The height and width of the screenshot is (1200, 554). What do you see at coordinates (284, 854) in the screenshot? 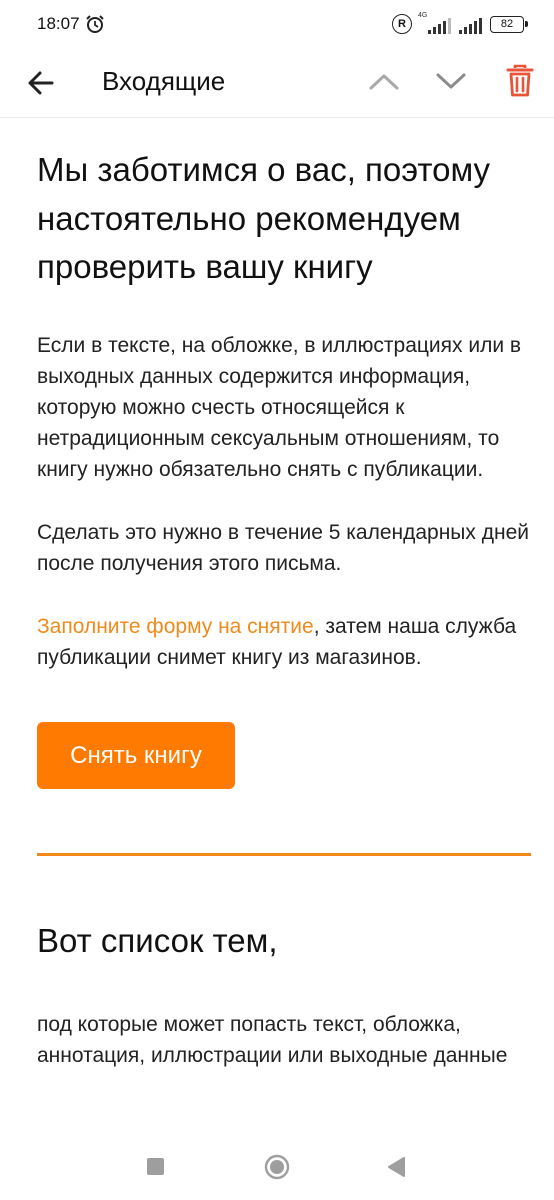
I see `section-divider` at bounding box center [284, 854].